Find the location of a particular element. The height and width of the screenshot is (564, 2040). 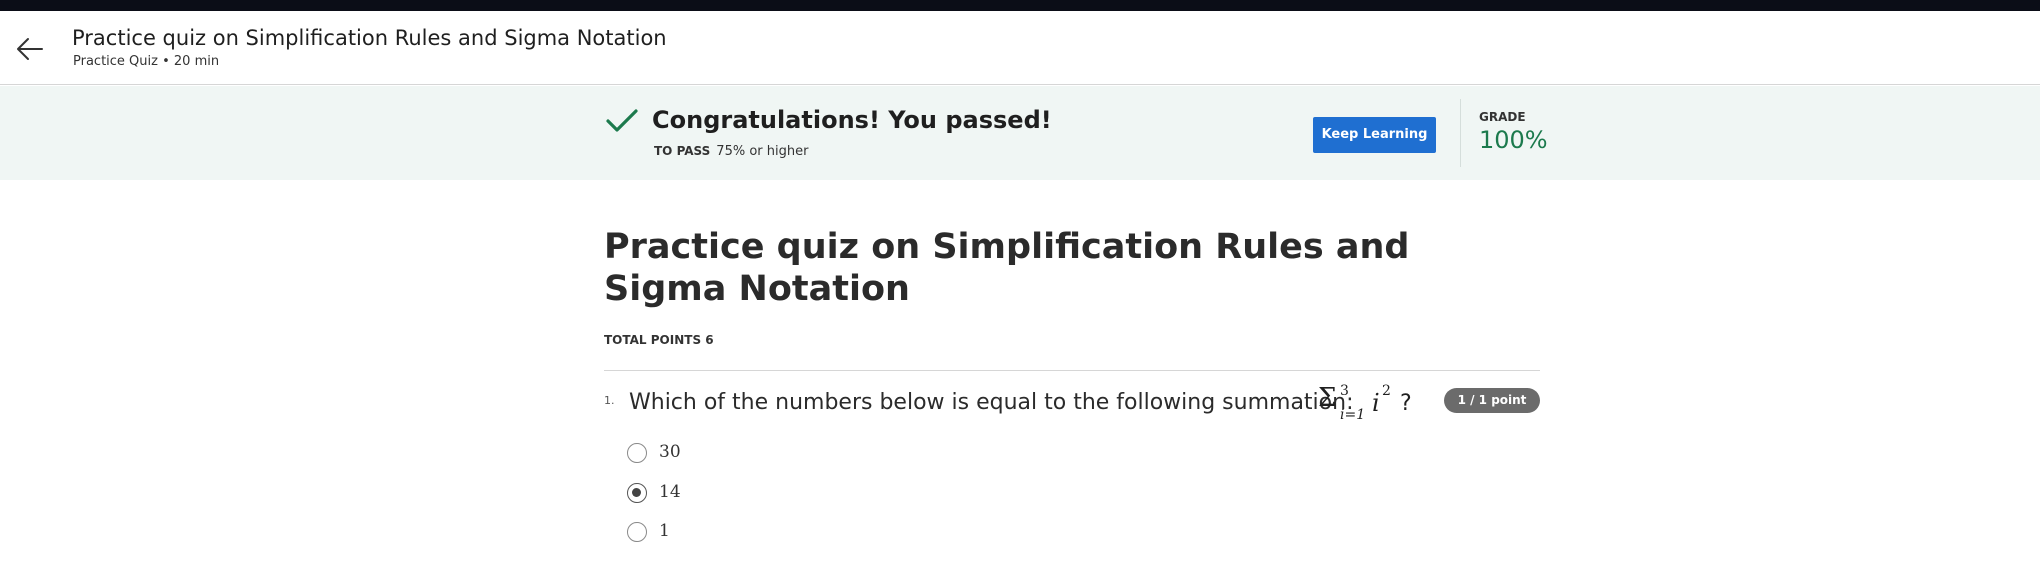

radio-selected-dot is located at coordinates (636, 492).